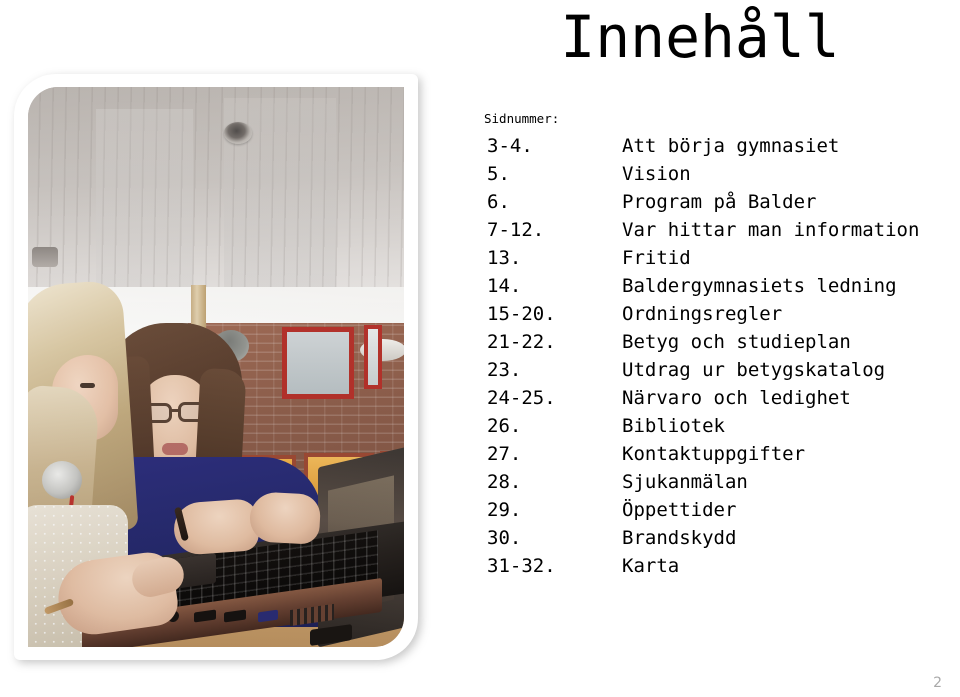 Image resolution: width=960 pixels, height=697 pixels. I want to click on toc-entry-label: Utdrag ur betygskatalog, so click(754, 370).